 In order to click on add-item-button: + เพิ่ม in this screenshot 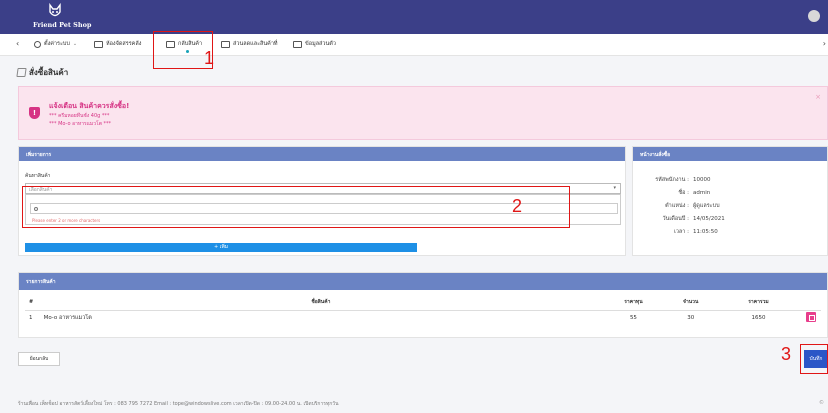, I will do `click(221, 247)`.